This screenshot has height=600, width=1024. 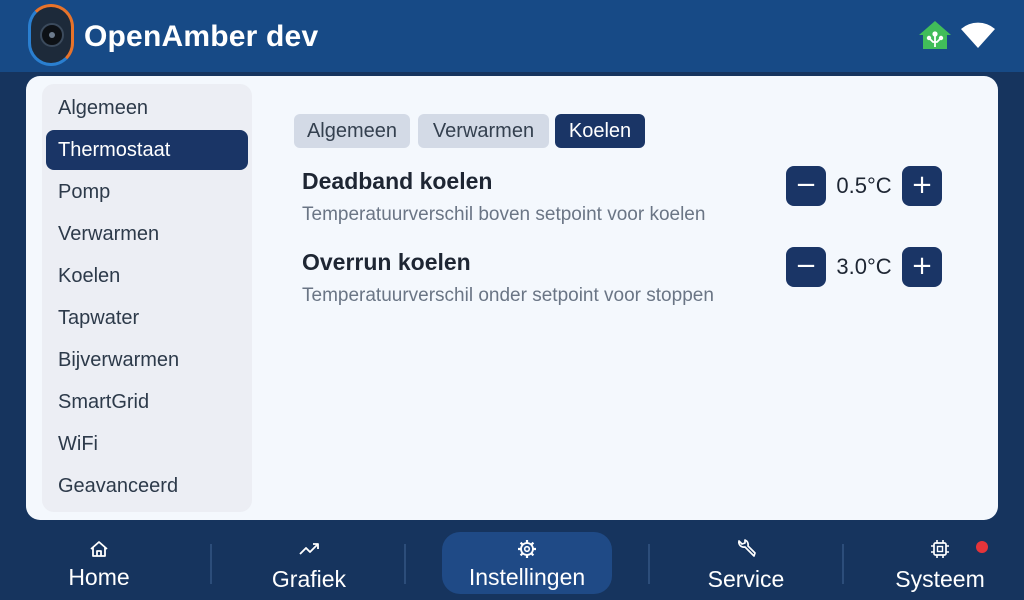 I want to click on nav-label: Service, so click(x=746, y=579).